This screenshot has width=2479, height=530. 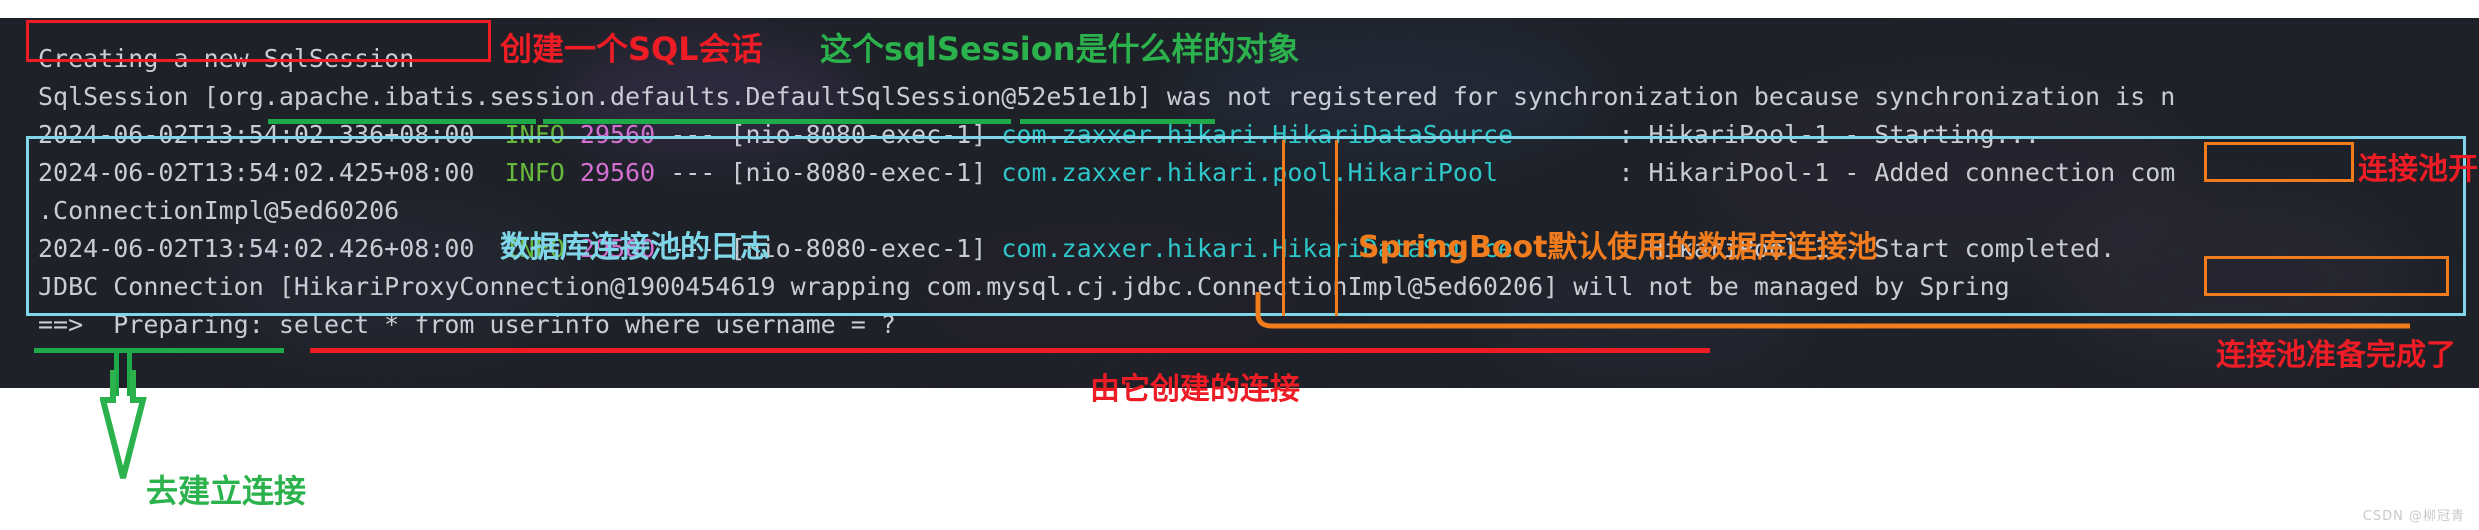 What do you see at coordinates (256, 134) in the screenshot?
I see `terminal-text-segment: 2024-06-02T13:54:02.336+08:00` at bounding box center [256, 134].